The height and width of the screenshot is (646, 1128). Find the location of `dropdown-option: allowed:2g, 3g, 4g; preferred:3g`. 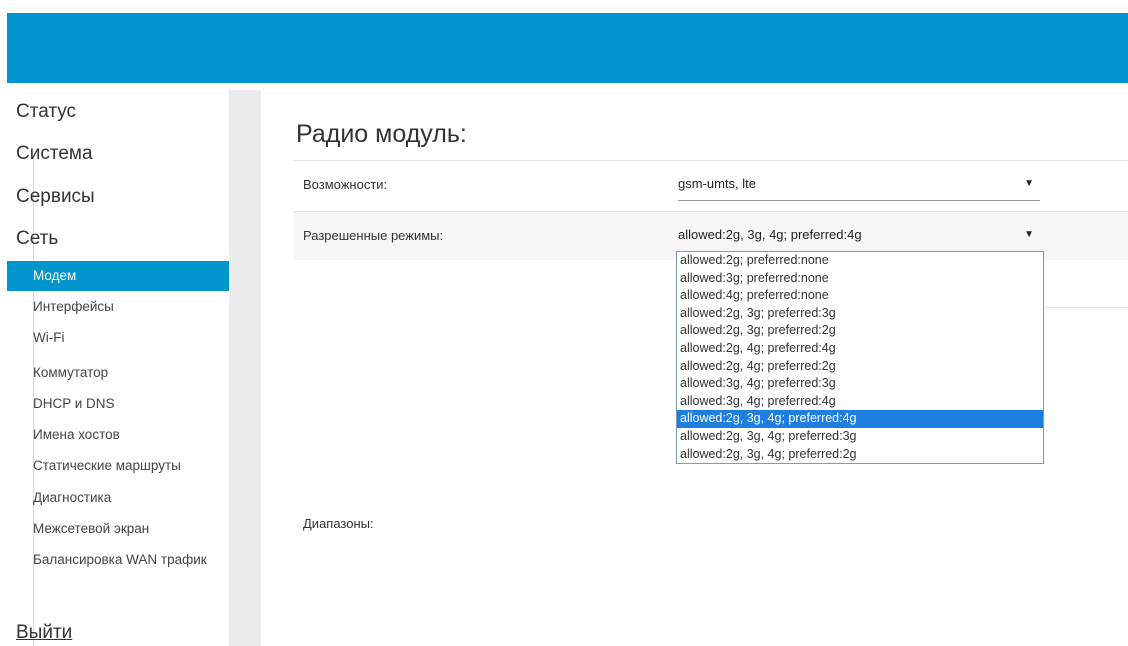

dropdown-option: allowed:2g, 3g, 4g; preferred:3g is located at coordinates (860, 437).